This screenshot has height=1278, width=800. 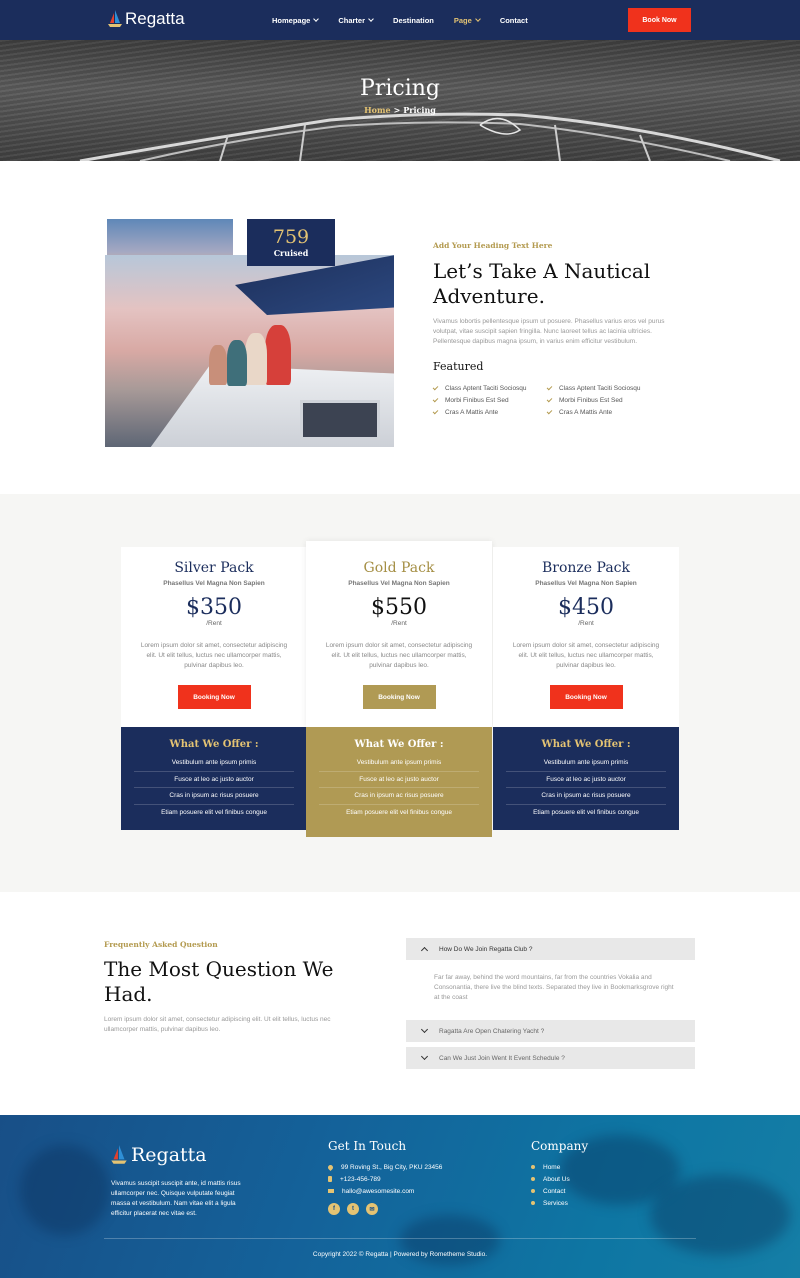 I want to click on footer-logo: Regatta, so click(x=159, y=1155).